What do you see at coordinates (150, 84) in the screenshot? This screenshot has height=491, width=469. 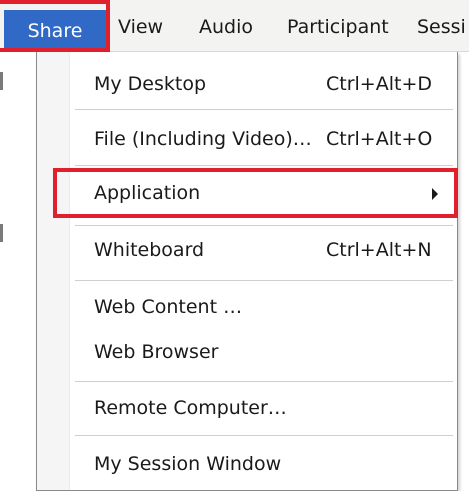 I see `menu-item-label: My Desktop` at bounding box center [150, 84].